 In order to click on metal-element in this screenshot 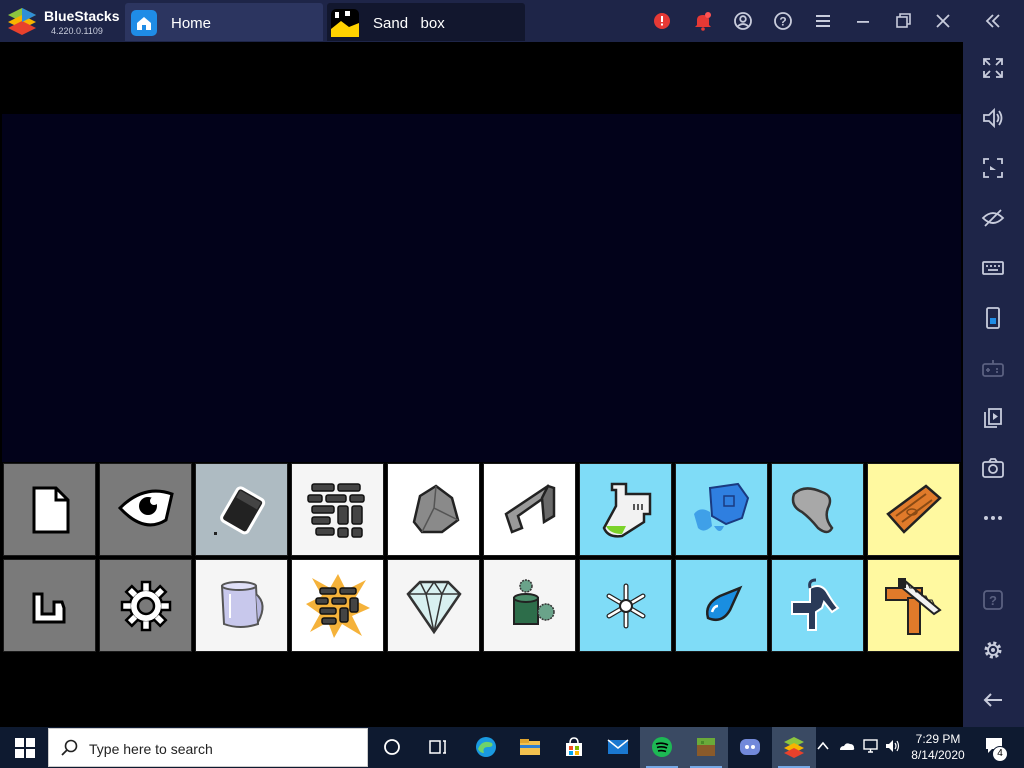, I will do `click(529, 509)`.